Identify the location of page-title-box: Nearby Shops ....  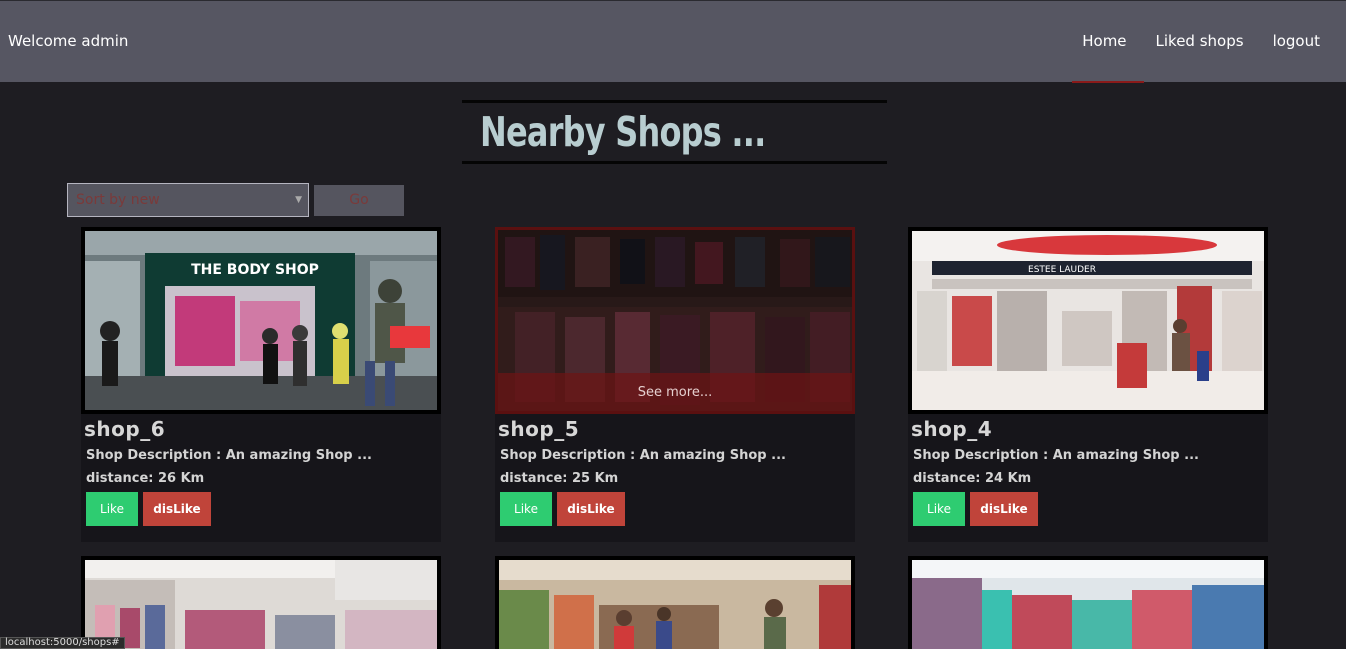
(674, 132).